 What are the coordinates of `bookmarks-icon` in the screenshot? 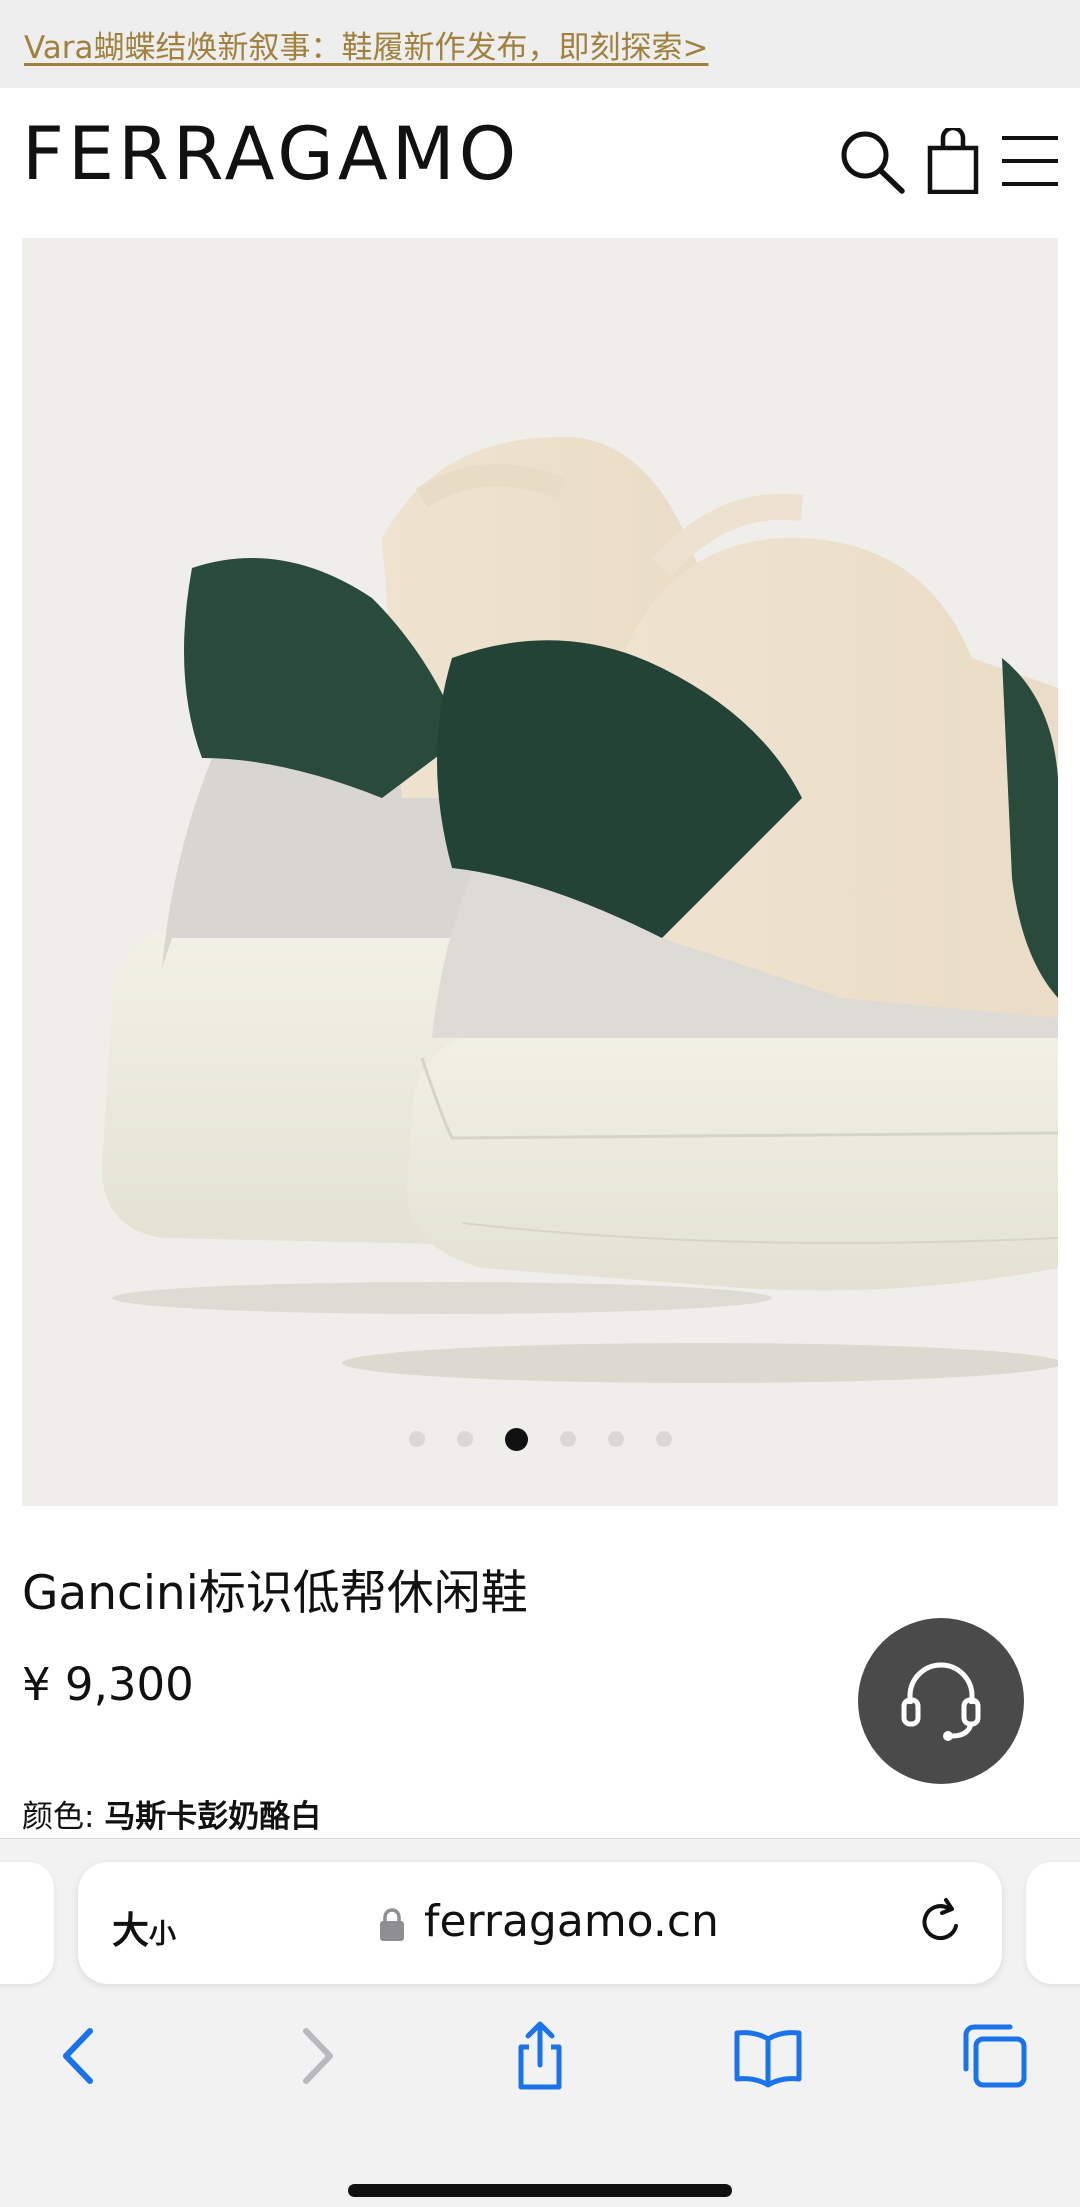 It's located at (768, 2059).